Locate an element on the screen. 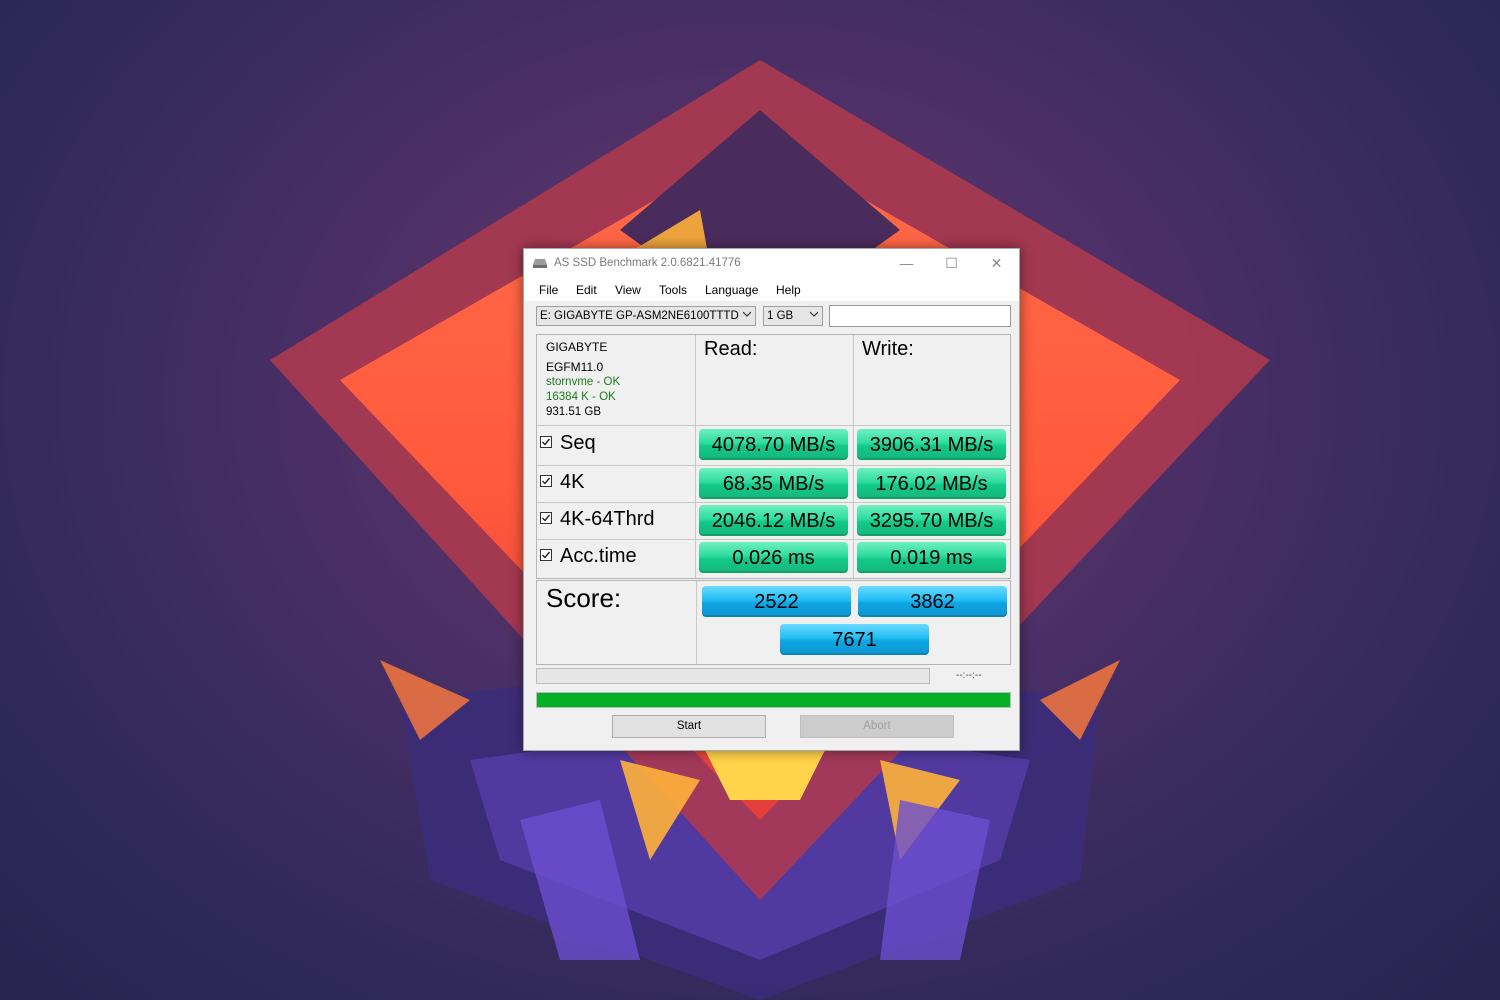 The height and width of the screenshot is (1000, 1500). checkbox-4k is located at coordinates (546, 480).